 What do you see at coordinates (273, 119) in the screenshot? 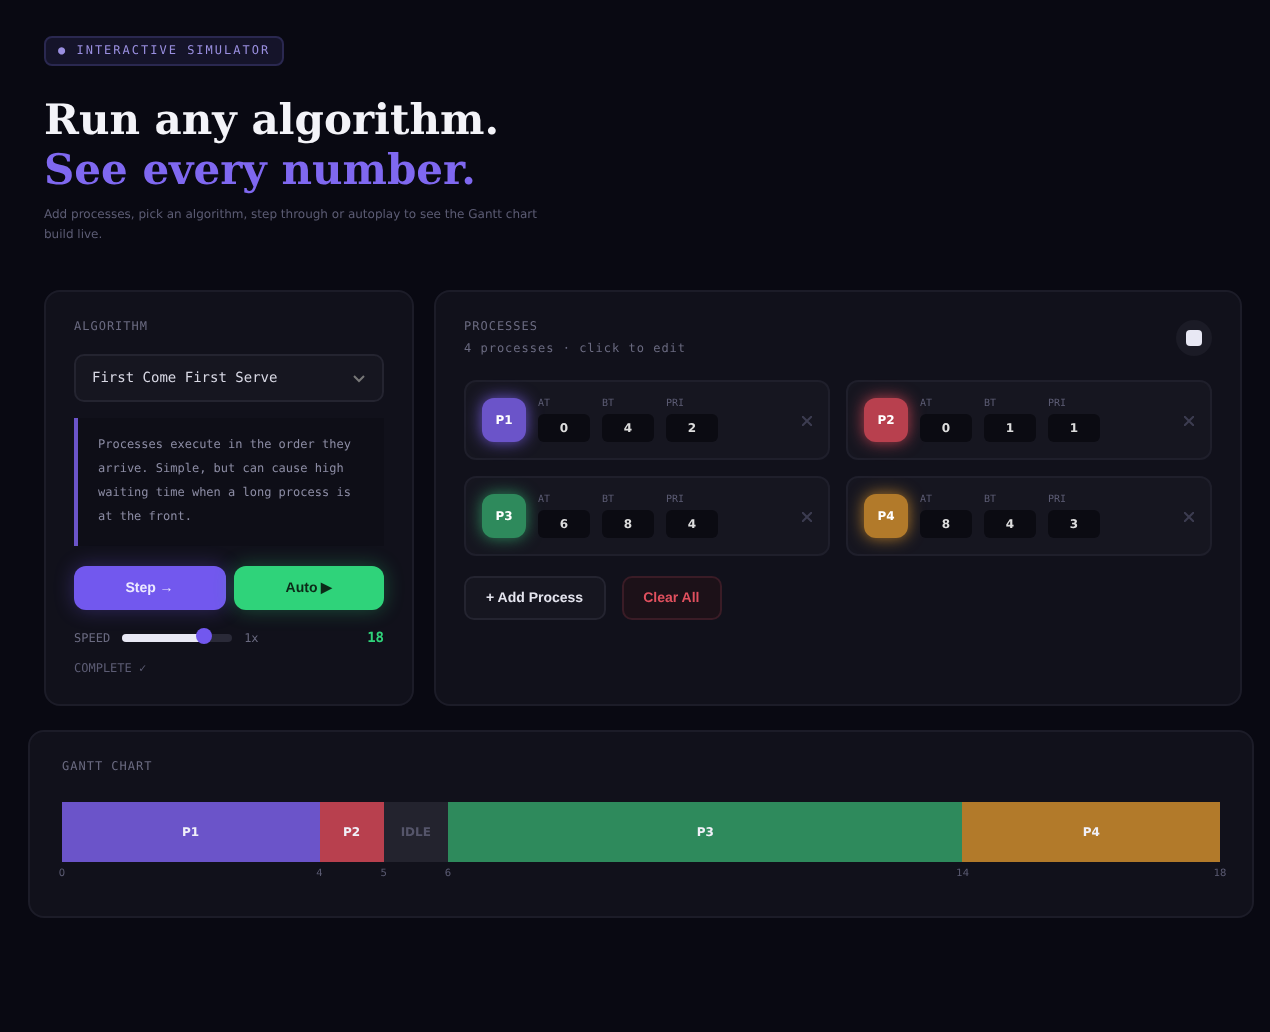
I see `headline: Run any algorithm.` at bounding box center [273, 119].